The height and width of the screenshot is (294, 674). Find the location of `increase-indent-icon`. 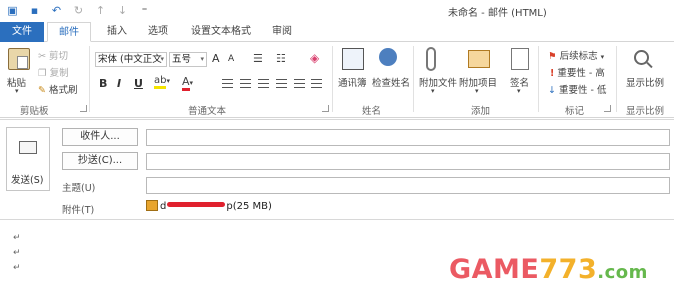

increase-indent-icon is located at coordinates (316, 83).